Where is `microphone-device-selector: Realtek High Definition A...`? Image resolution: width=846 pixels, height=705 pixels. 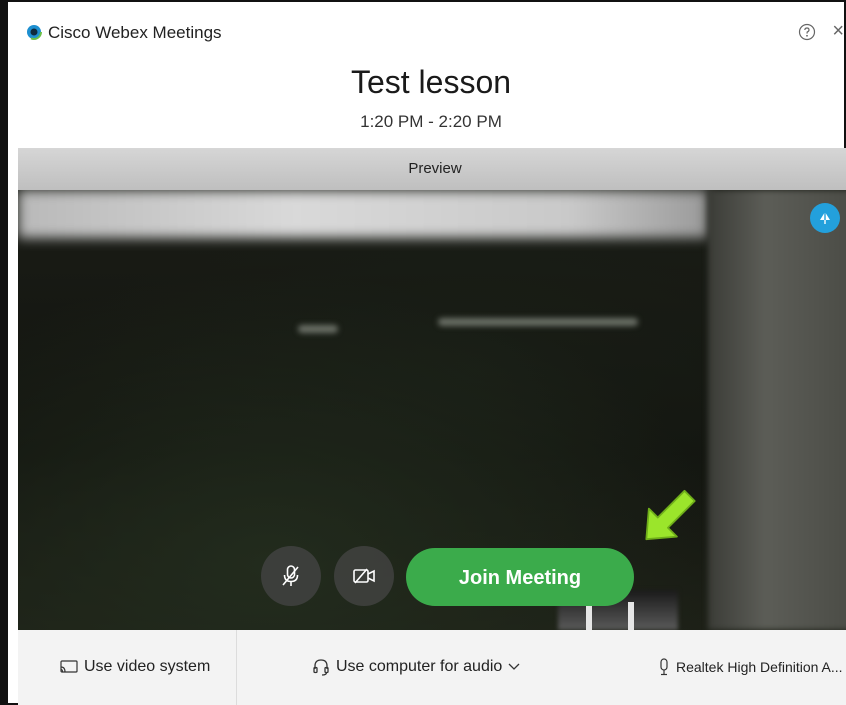
microphone-device-selector: Realtek High Definition A... is located at coordinates (750, 667).